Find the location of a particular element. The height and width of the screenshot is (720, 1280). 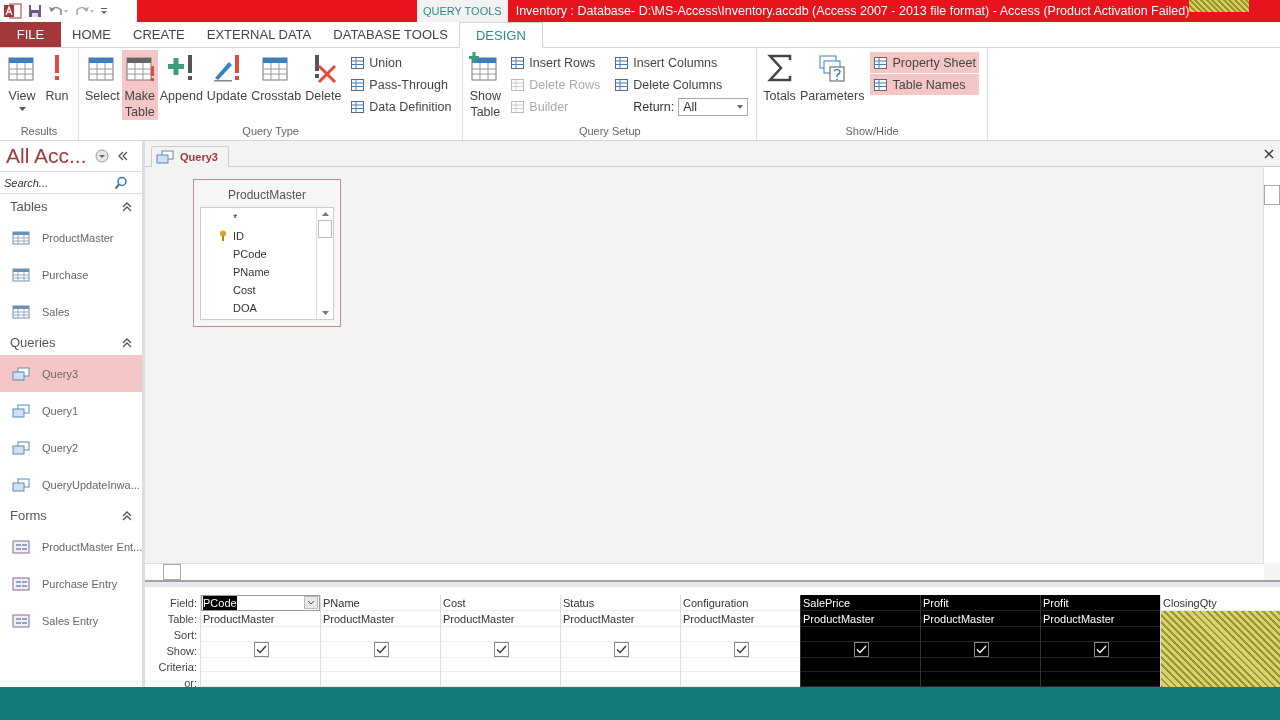

field-name: * is located at coordinates (227, 218).